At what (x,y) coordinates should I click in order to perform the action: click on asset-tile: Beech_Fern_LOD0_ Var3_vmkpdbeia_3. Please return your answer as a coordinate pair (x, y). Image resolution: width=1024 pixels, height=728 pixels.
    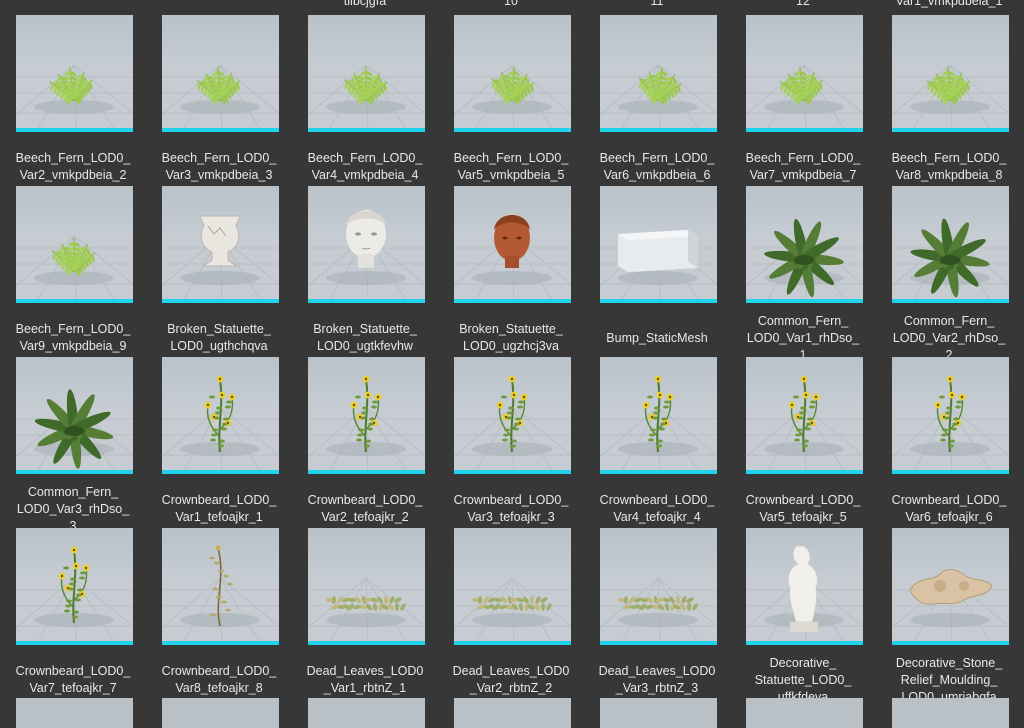
    Looking at the image, I should click on (219, 100).